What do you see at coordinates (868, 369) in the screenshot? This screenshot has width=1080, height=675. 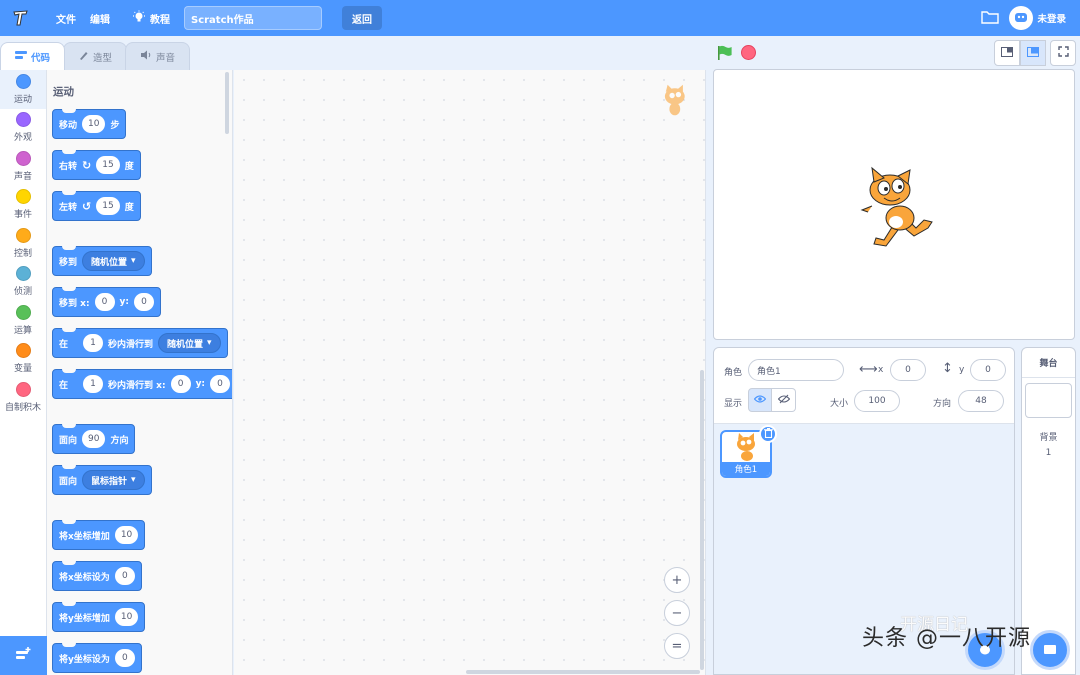 I see `x-arrows-icon: ⟷` at bounding box center [868, 369].